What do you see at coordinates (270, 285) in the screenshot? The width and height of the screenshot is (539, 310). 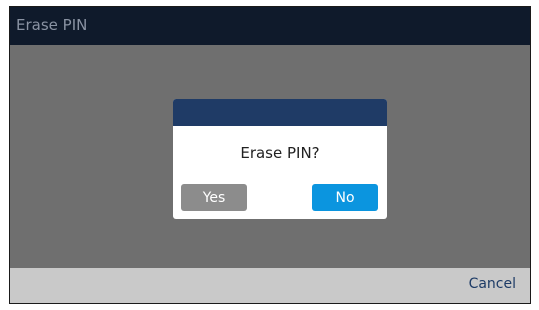 I see `softkey-bar: Cancel` at bounding box center [270, 285].